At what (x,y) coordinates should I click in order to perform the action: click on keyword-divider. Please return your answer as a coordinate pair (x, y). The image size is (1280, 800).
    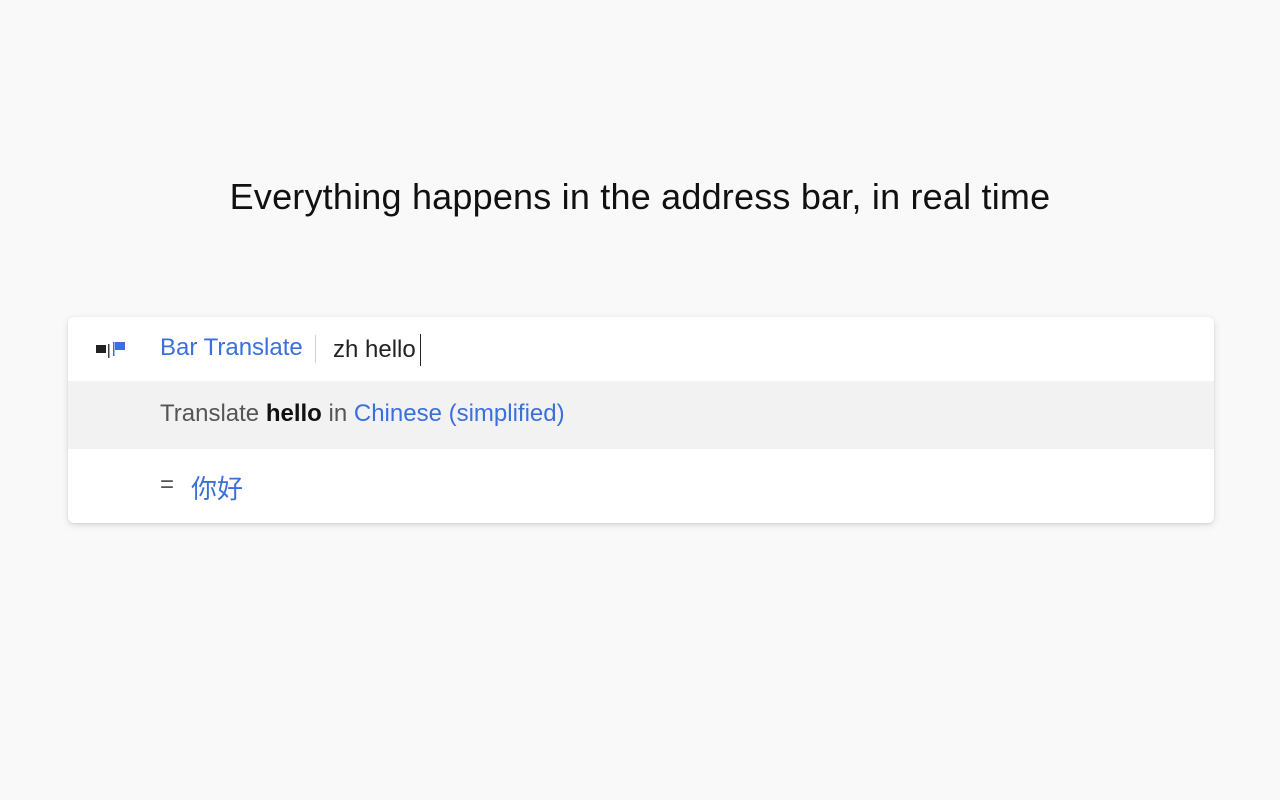
    Looking at the image, I should click on (315, 349).